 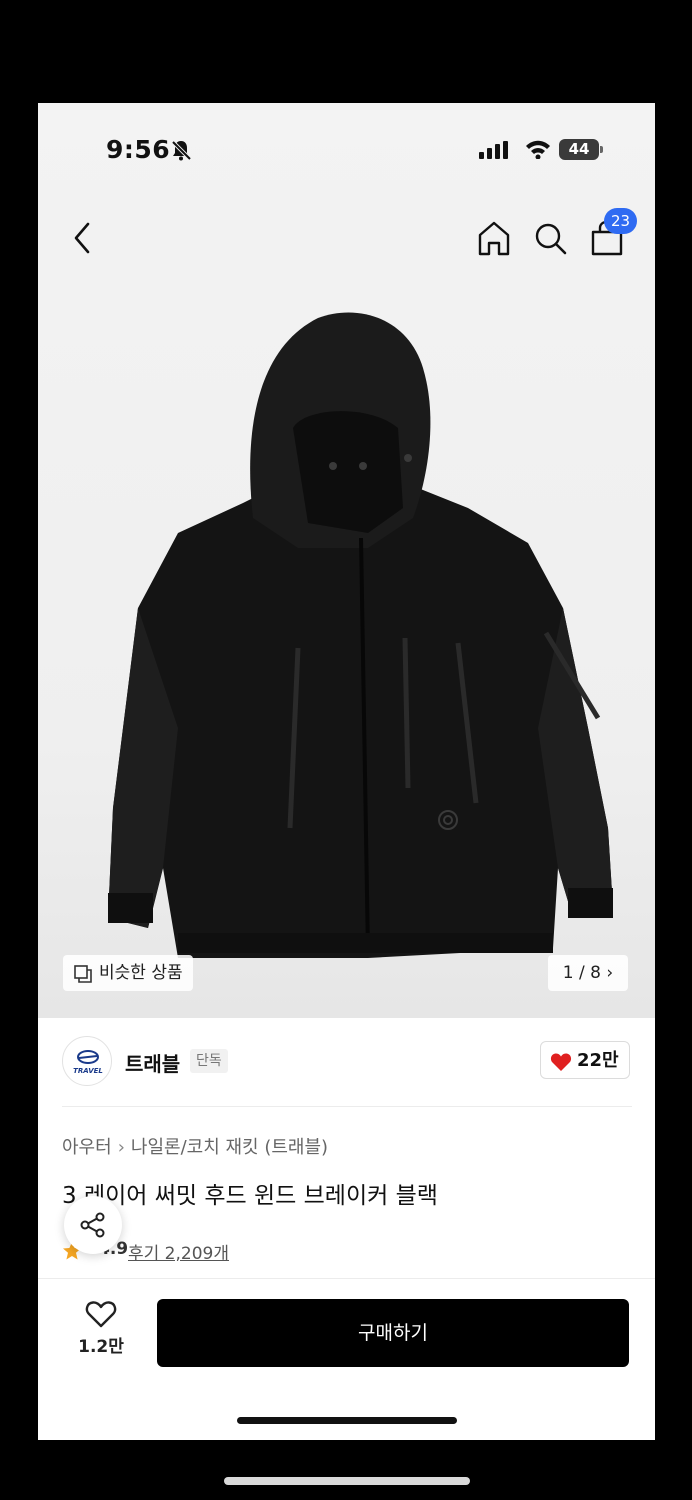 What do you see at coordinates (138, 149) in the screenshot?
I see `status-time: 9:56` at bounding box center [138, 149].